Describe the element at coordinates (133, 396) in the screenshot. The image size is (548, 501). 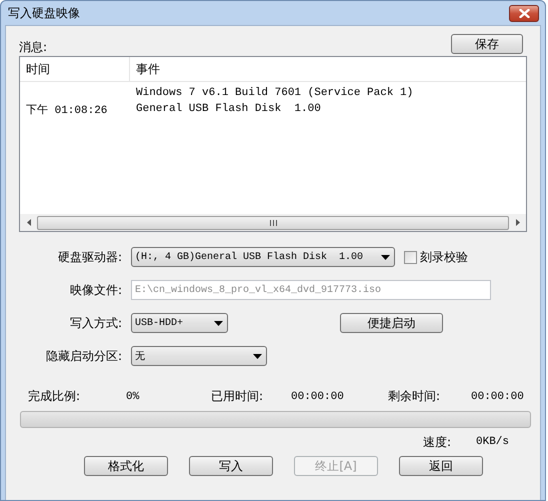
I see `stat-value: 0%` at that location.